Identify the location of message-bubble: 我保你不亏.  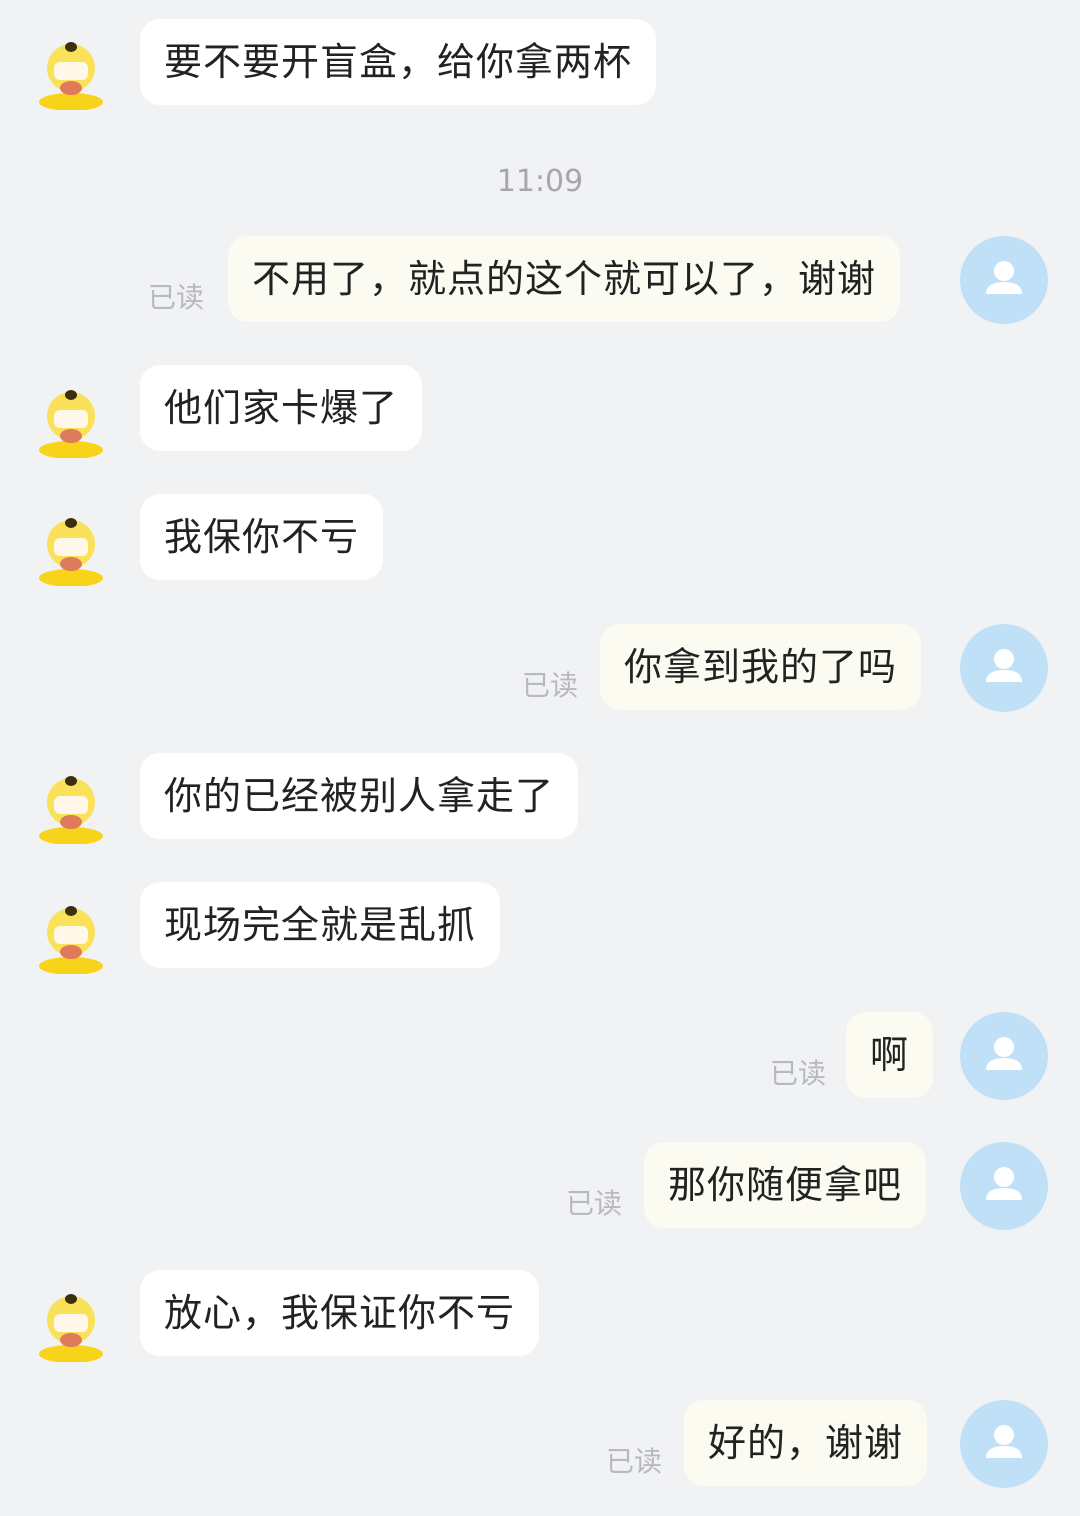
(262, 537).